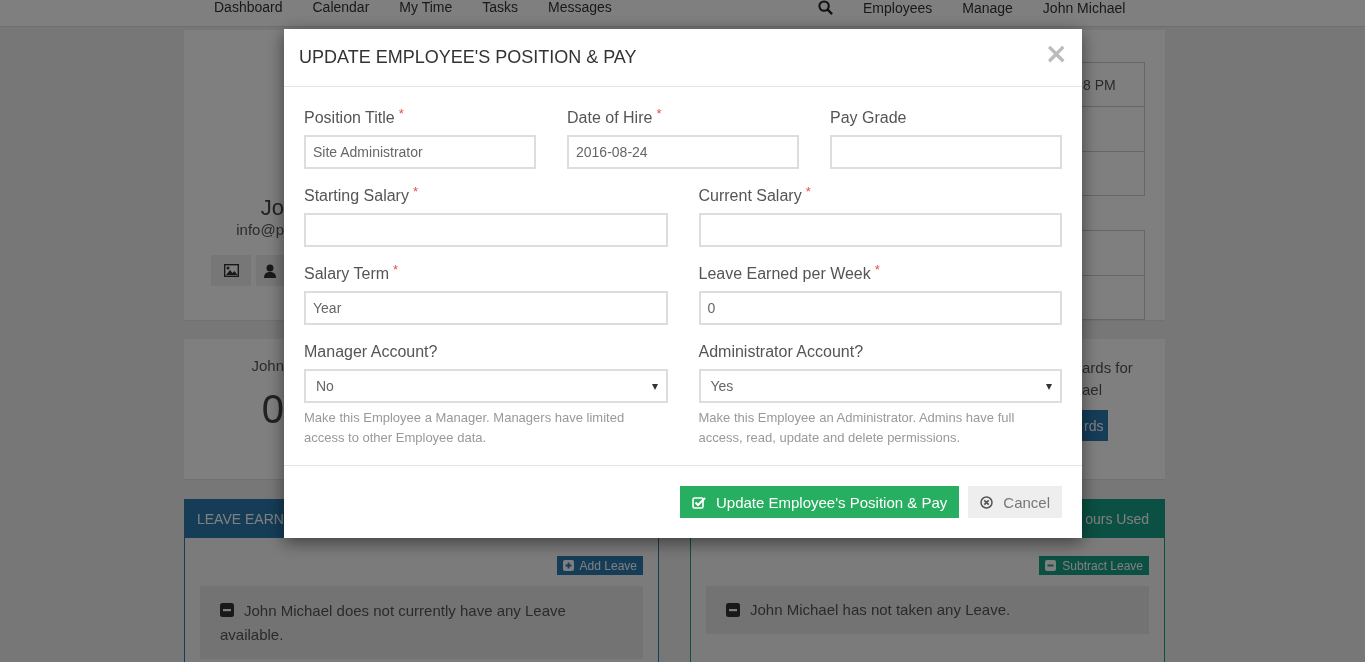 The height and width of the screenshot is (662, 1365). Describe the element at coordinates (698, 502) in the screenshot. I see `check-square-icon` at that location.